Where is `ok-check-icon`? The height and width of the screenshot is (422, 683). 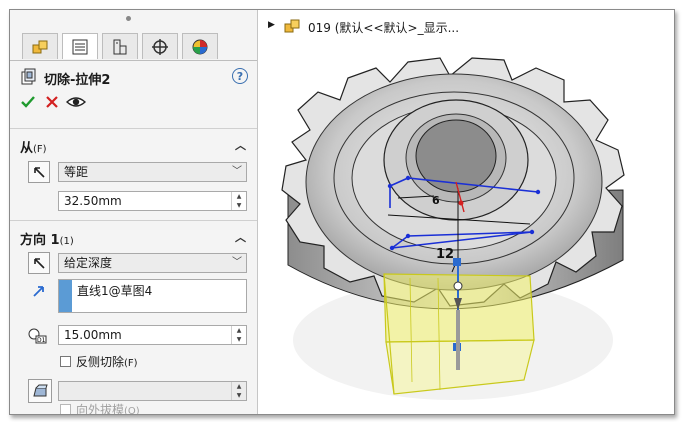
ok-check-icon is located at coordinates (28, 102).